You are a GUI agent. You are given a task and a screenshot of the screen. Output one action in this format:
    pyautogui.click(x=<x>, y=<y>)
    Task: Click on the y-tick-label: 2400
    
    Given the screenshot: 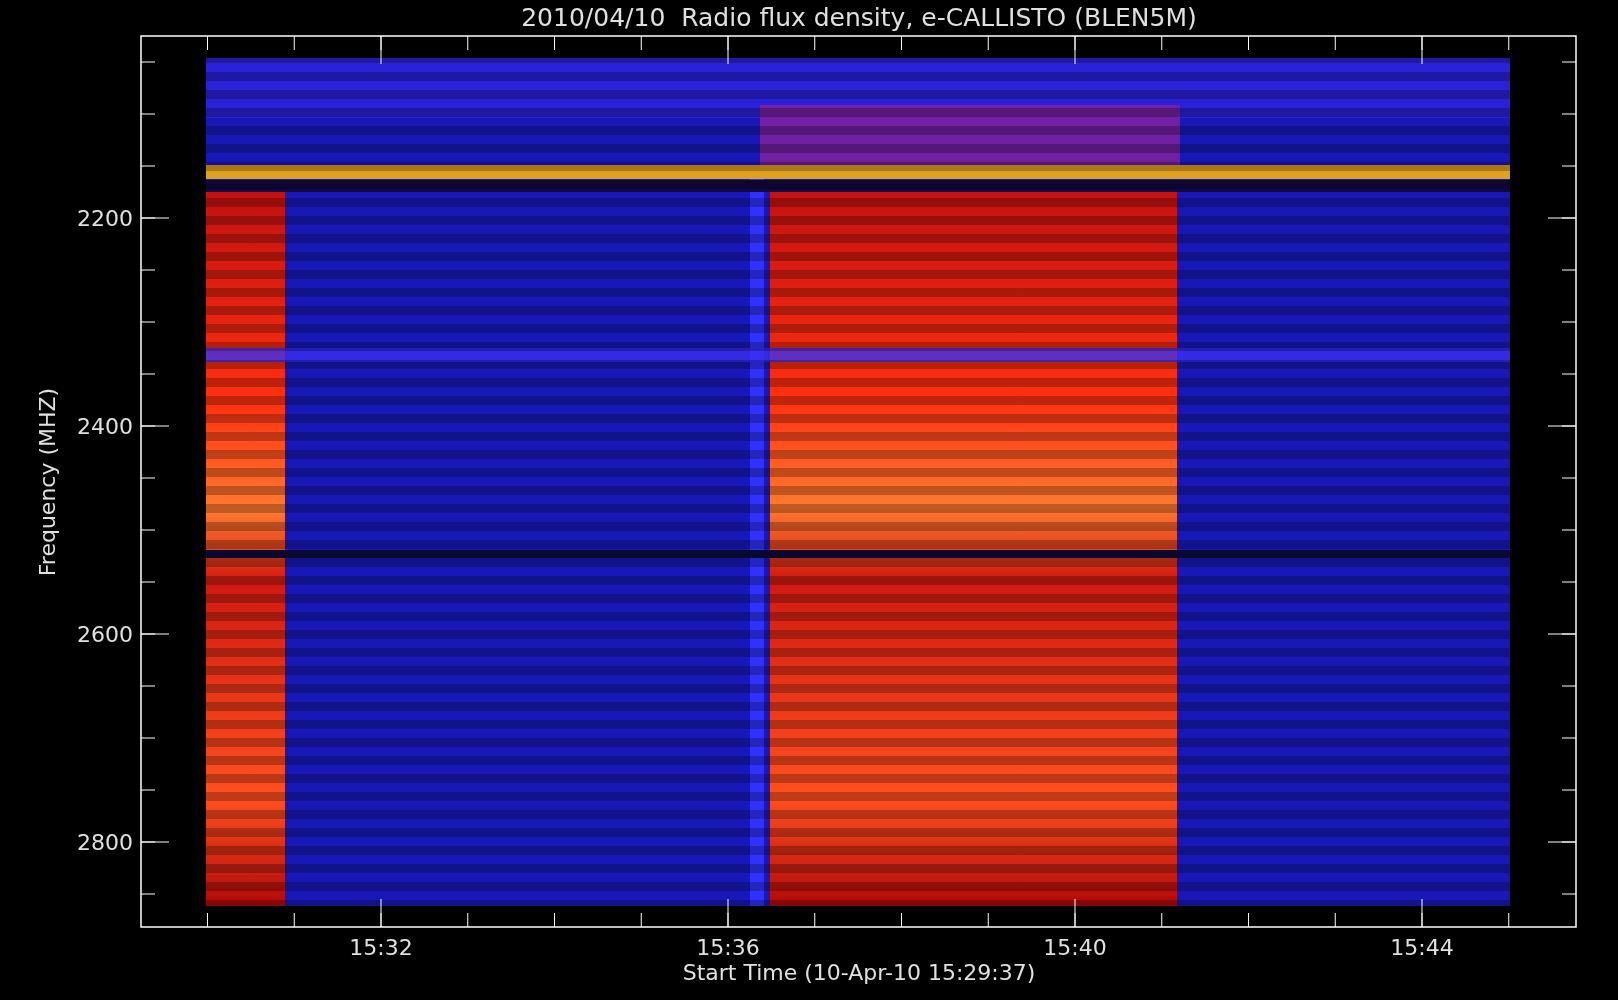 What is the action you would take?
    pyautogui.click(x=105, y=426)
    